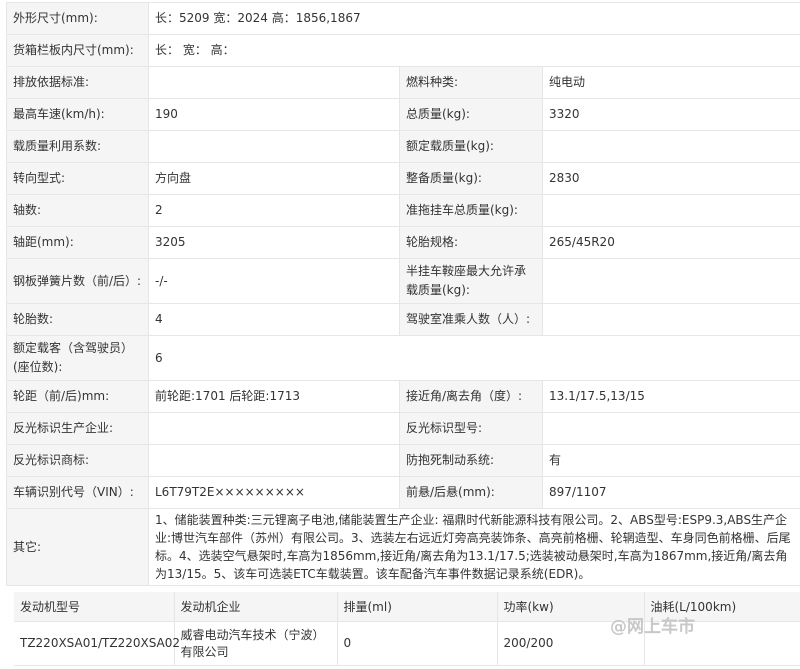 The width and height of the screenshot is (800, 669). What do you see at coordinates (471, 146) in the screenshot?
I see `label-rated-load: 额定载质量(kg):` at bounding box center [471, 146].